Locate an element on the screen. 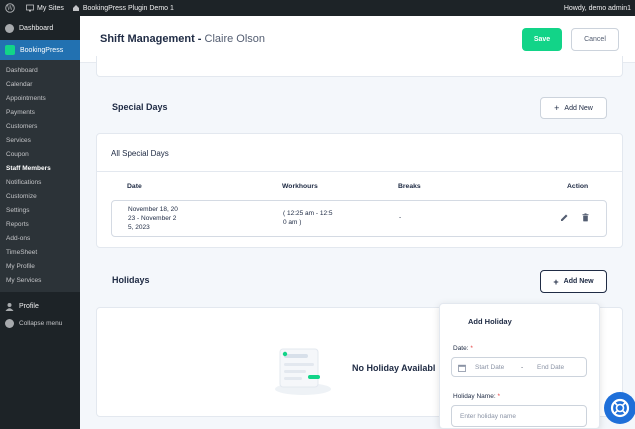 The image size is (635, 429). submenu-item-dashboard: Dashboard is located at coordinates (40, 71).